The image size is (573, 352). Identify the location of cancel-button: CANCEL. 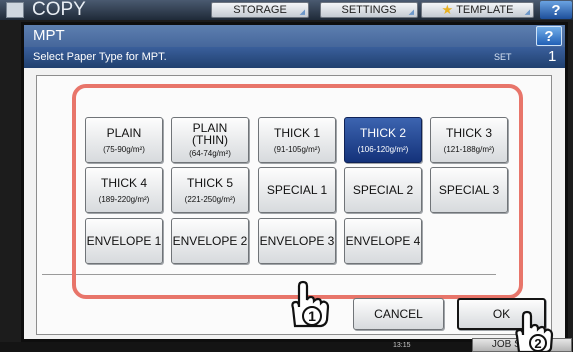
(398, 314).